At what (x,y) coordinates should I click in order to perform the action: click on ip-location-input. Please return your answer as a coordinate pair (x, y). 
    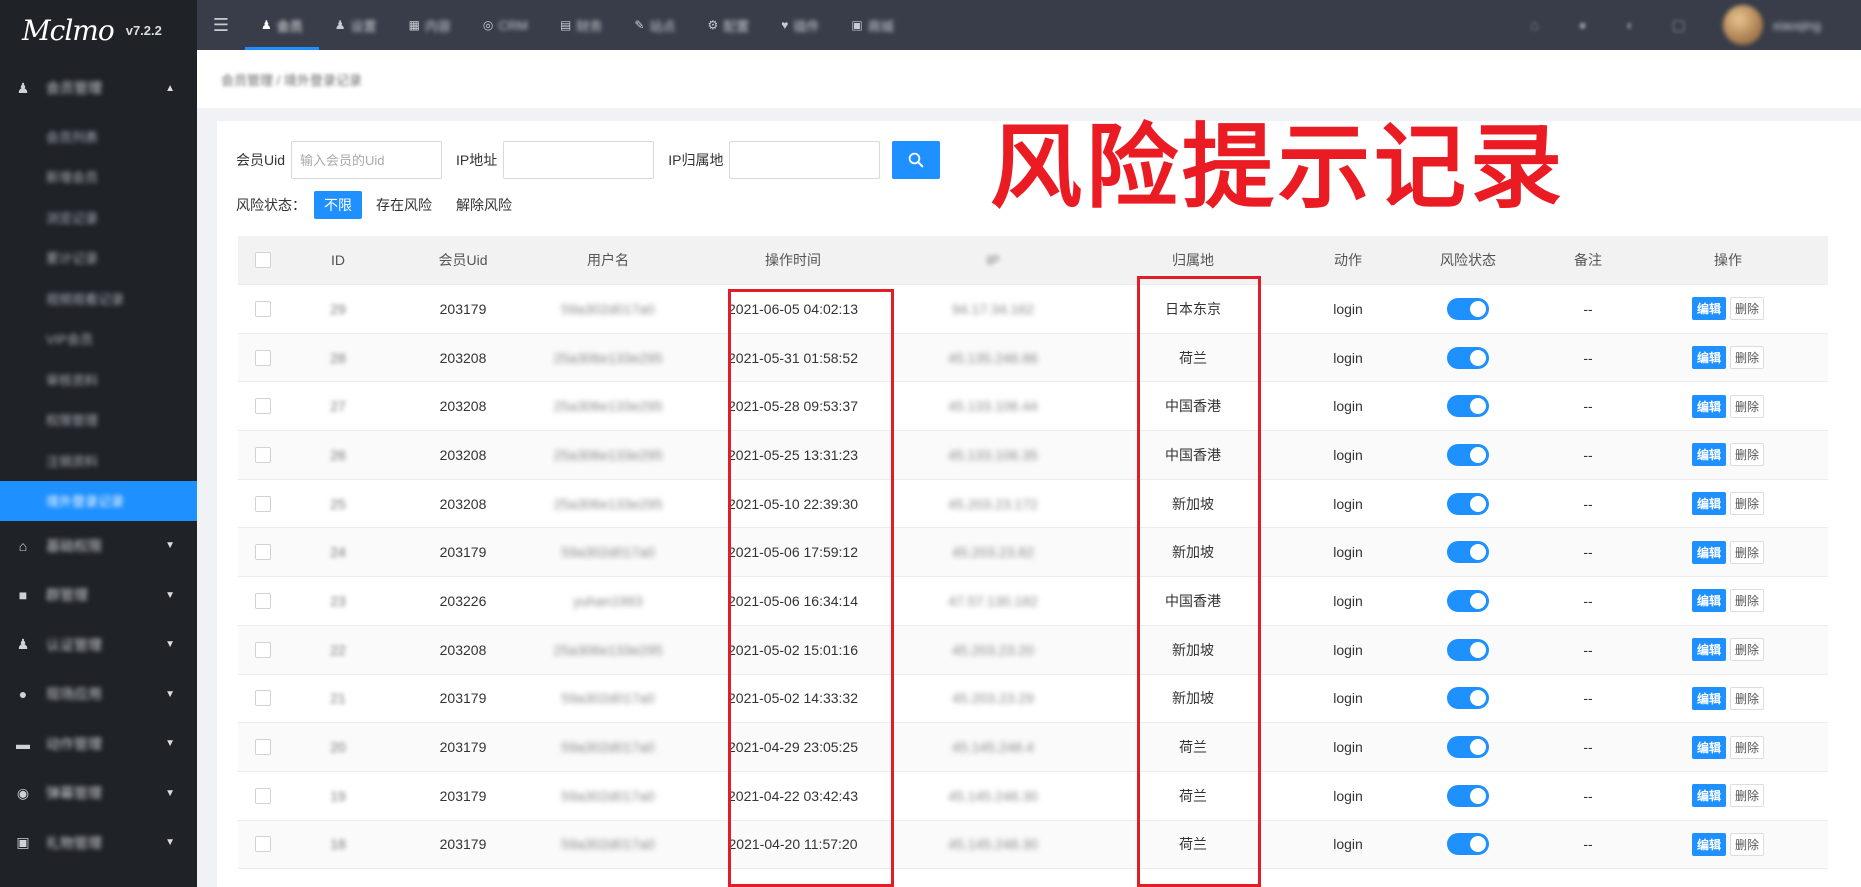
    Looking at the image, I should click on (805, 160).